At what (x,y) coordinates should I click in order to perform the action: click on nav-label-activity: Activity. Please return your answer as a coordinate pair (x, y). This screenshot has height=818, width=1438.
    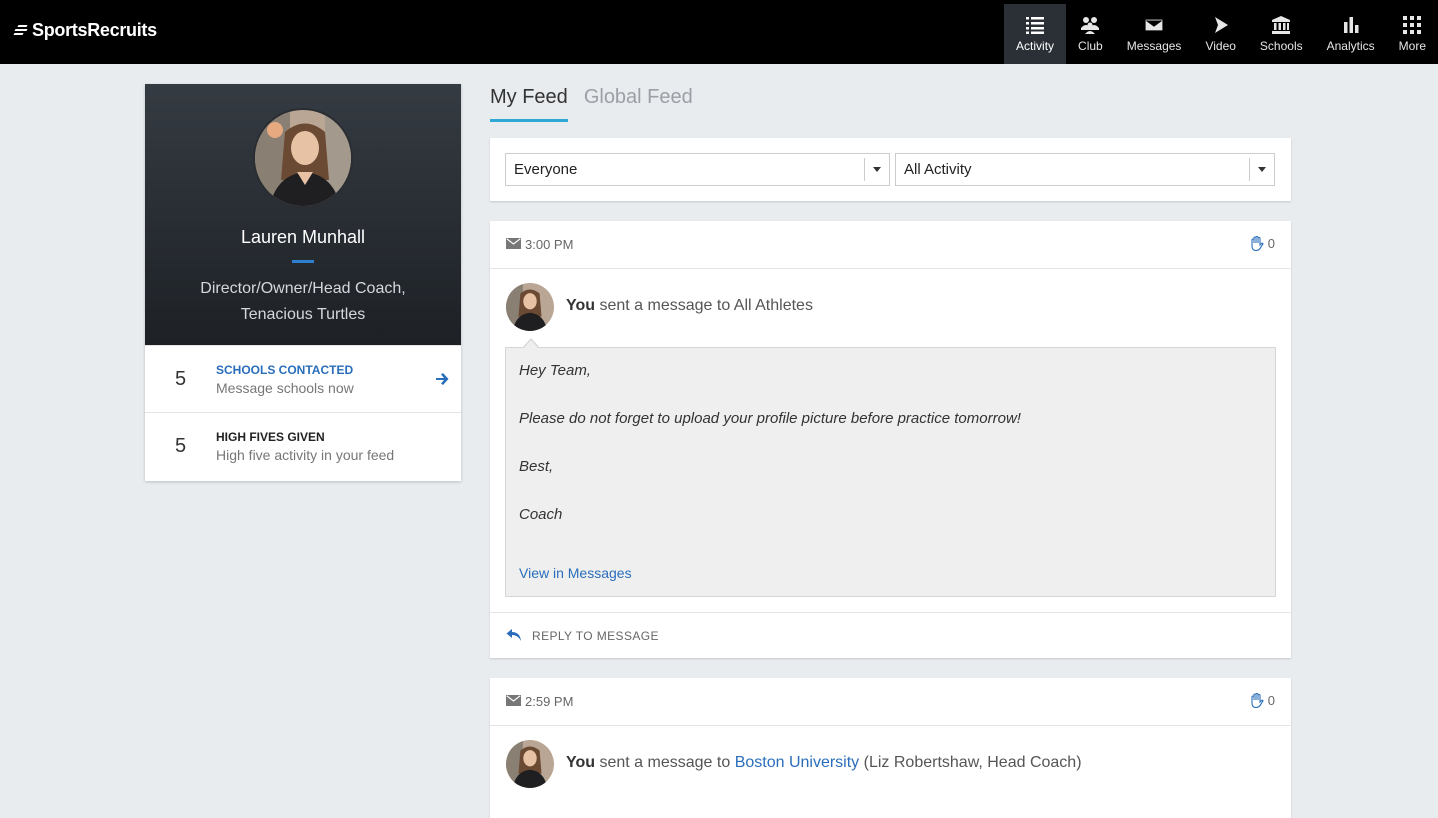
    Looking at the image, I should click on (1035, 45).